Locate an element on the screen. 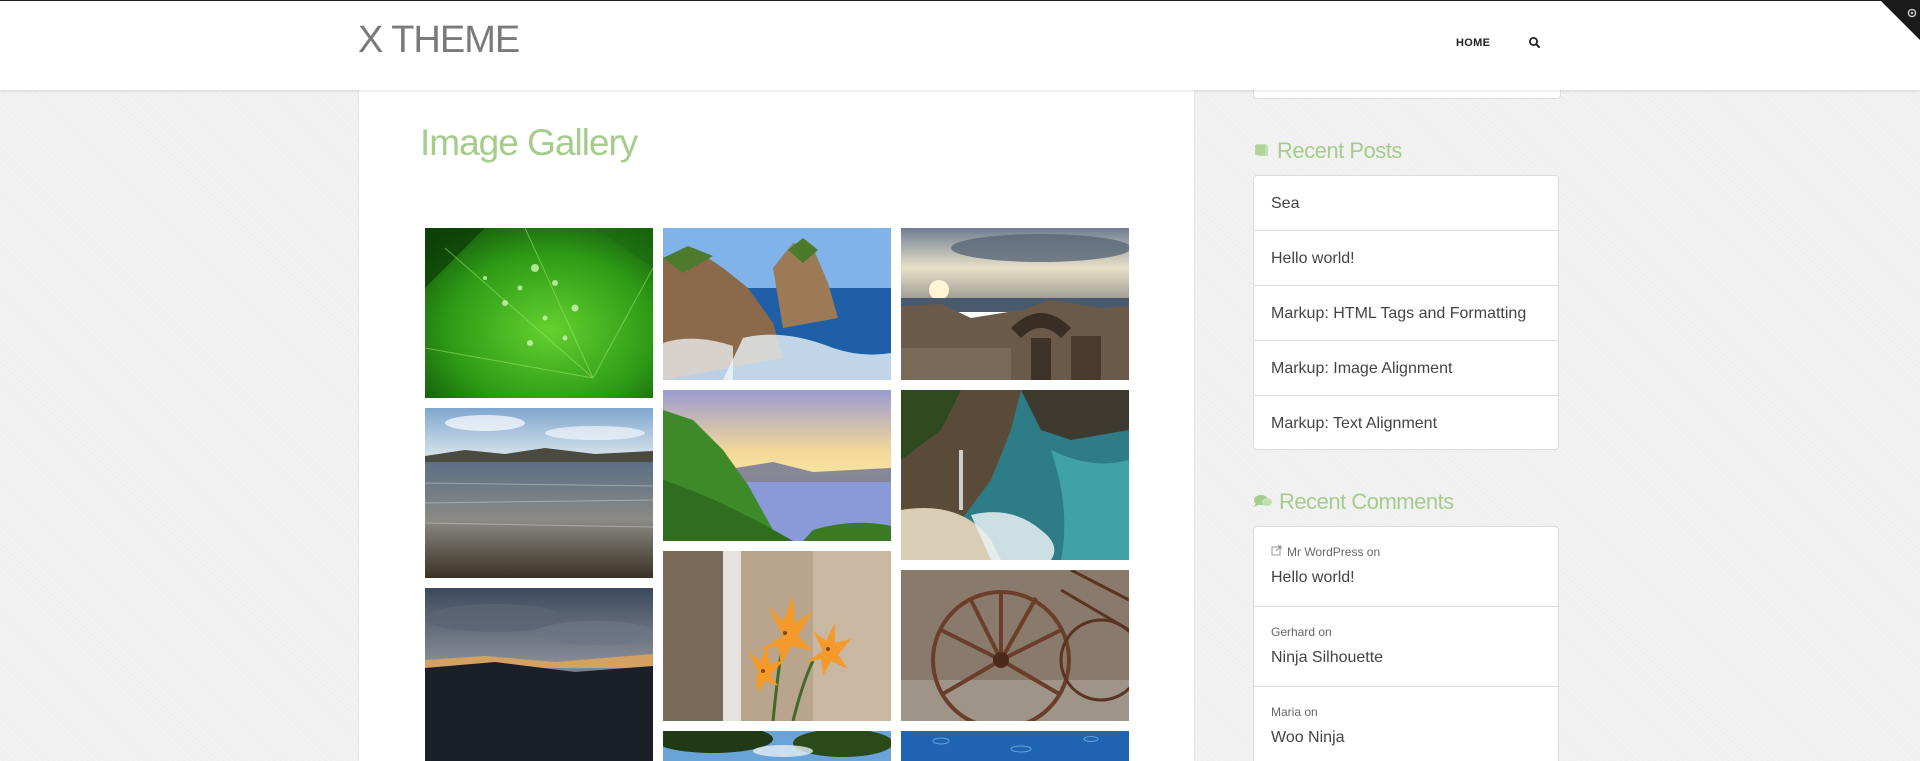  recent-comment-item: Gerhard on Ninja Silhouette is located at coordinates (1406, 647).